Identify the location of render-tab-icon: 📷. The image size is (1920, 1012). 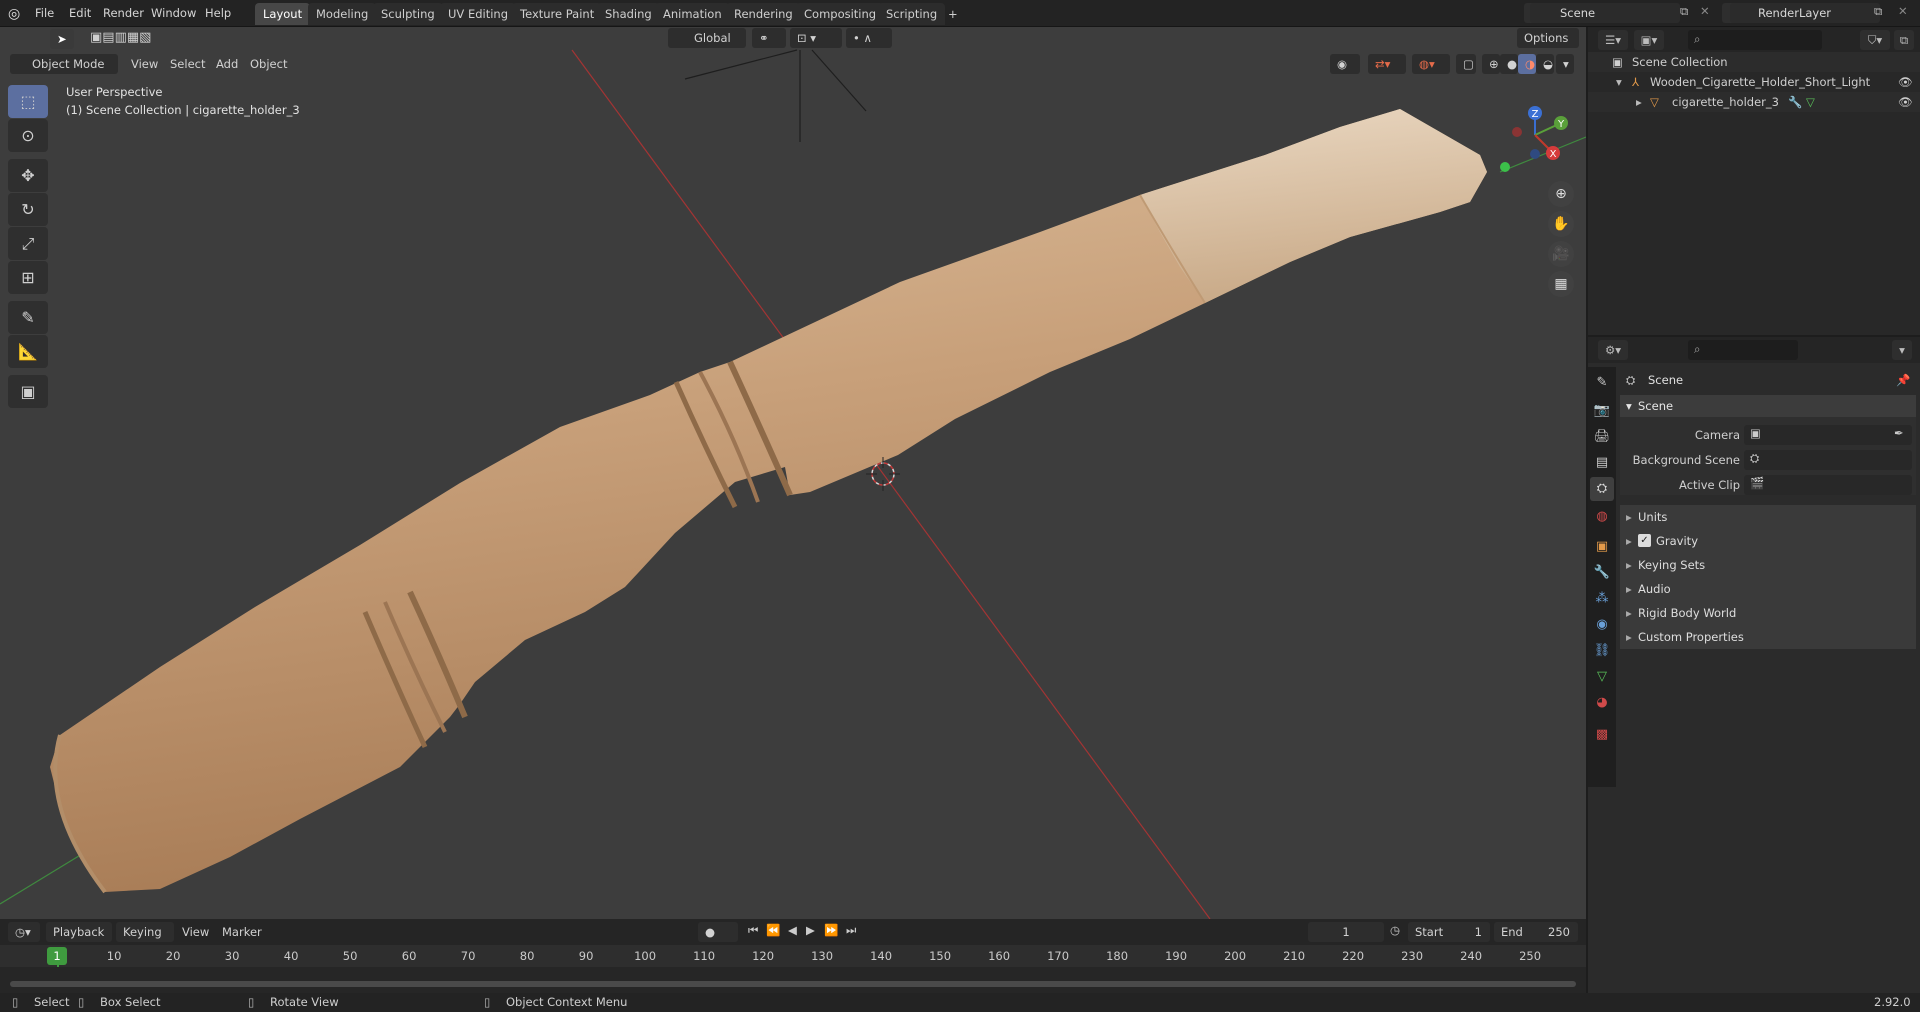
(1602, 411).